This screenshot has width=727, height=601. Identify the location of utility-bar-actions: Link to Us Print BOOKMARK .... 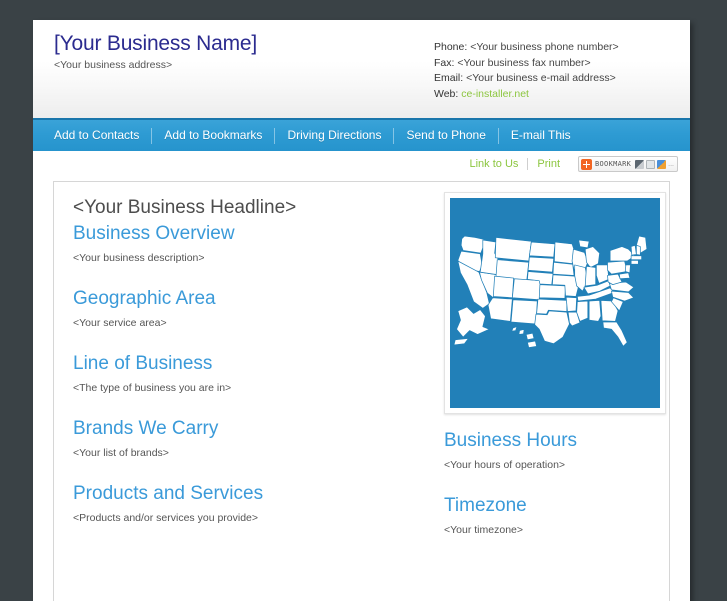
(569, 164).